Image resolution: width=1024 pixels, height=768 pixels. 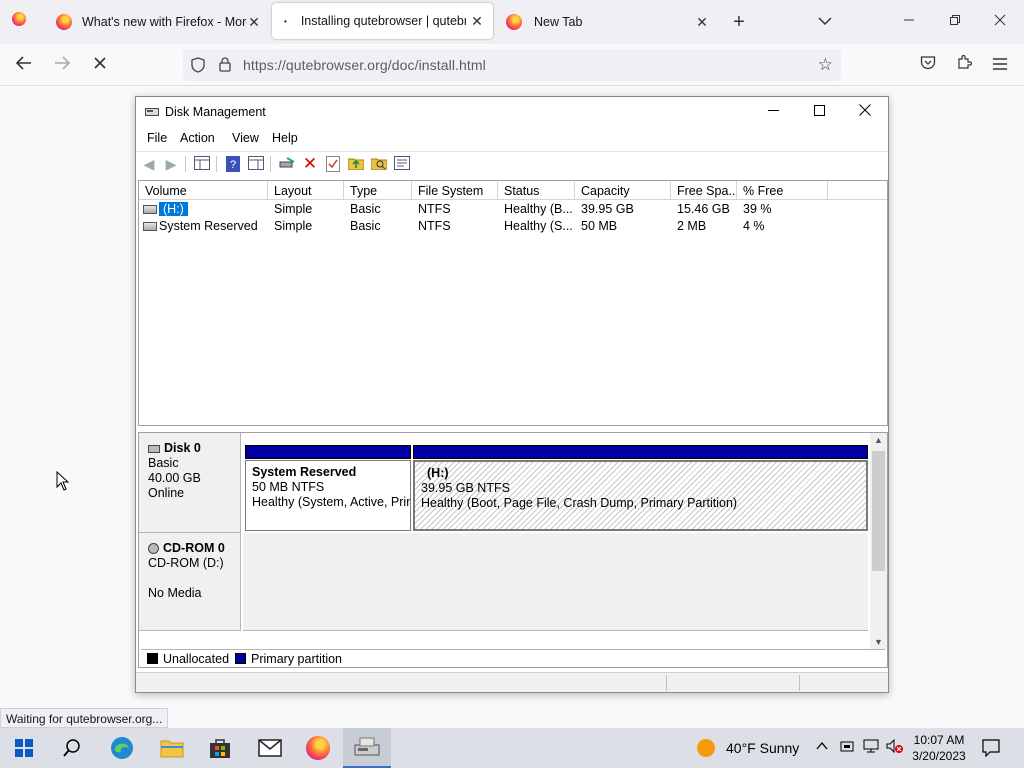 What do you see at coordinates (24, 748) in the screenshot?
I see `start-button` at bounding box center [24, 748].